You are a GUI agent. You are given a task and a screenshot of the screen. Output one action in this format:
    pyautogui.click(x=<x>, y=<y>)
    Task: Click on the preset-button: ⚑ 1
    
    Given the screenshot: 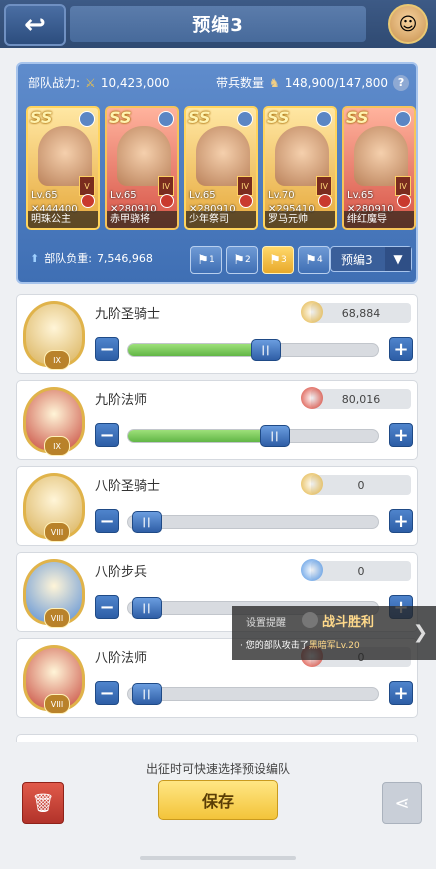 What is the action you would take?
    pyautogui.click(x=206, y=260)
    